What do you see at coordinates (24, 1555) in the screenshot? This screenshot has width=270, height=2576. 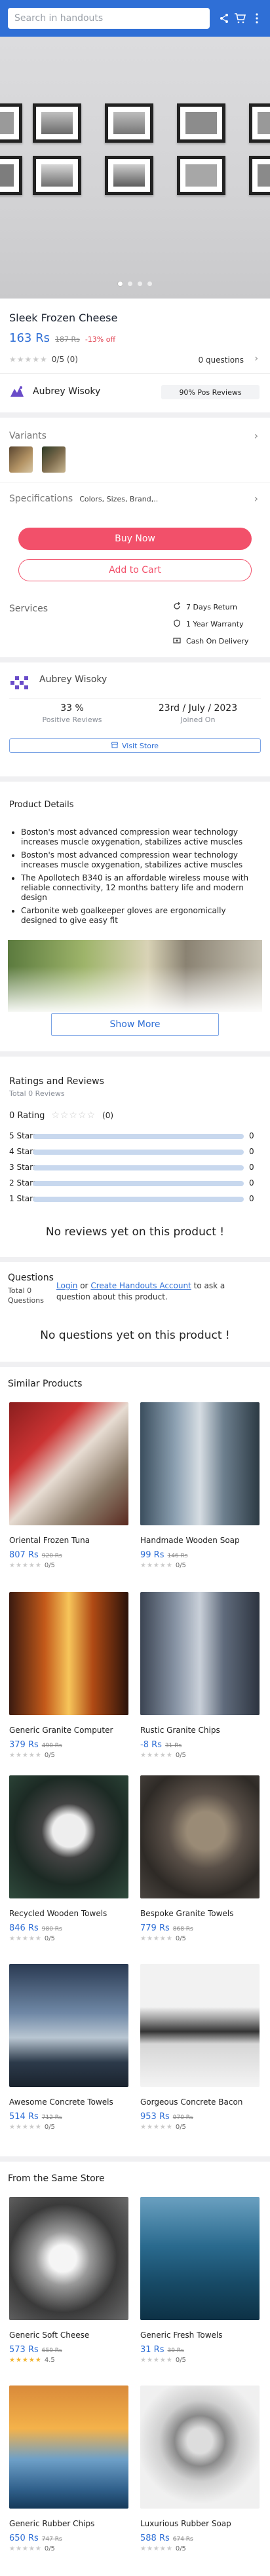 I see `product-price: 807 Rs` at bounding box center [24, 1555].